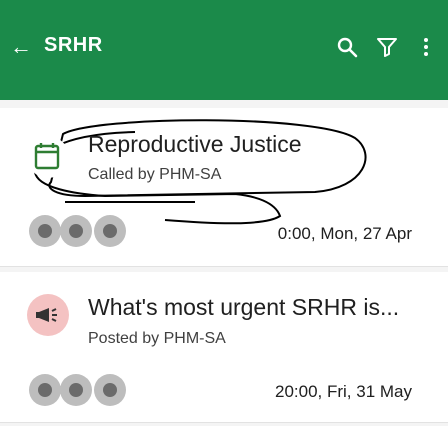 The image size is (448, 426). What do you see at coordinates (426, 47) in the screenshot?
I see `more-vert-icon` at bounding box center [426, 47].